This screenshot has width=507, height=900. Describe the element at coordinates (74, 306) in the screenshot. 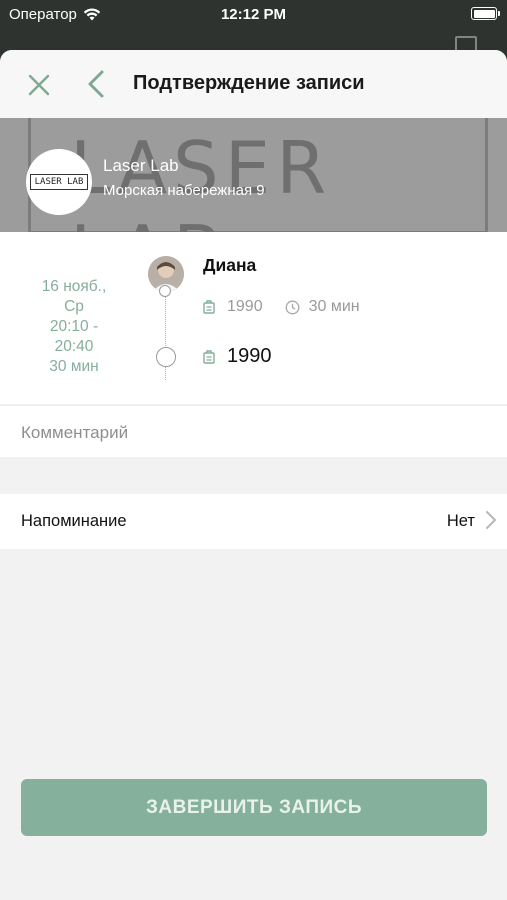

I see `weekday-line: Ср` at that location.